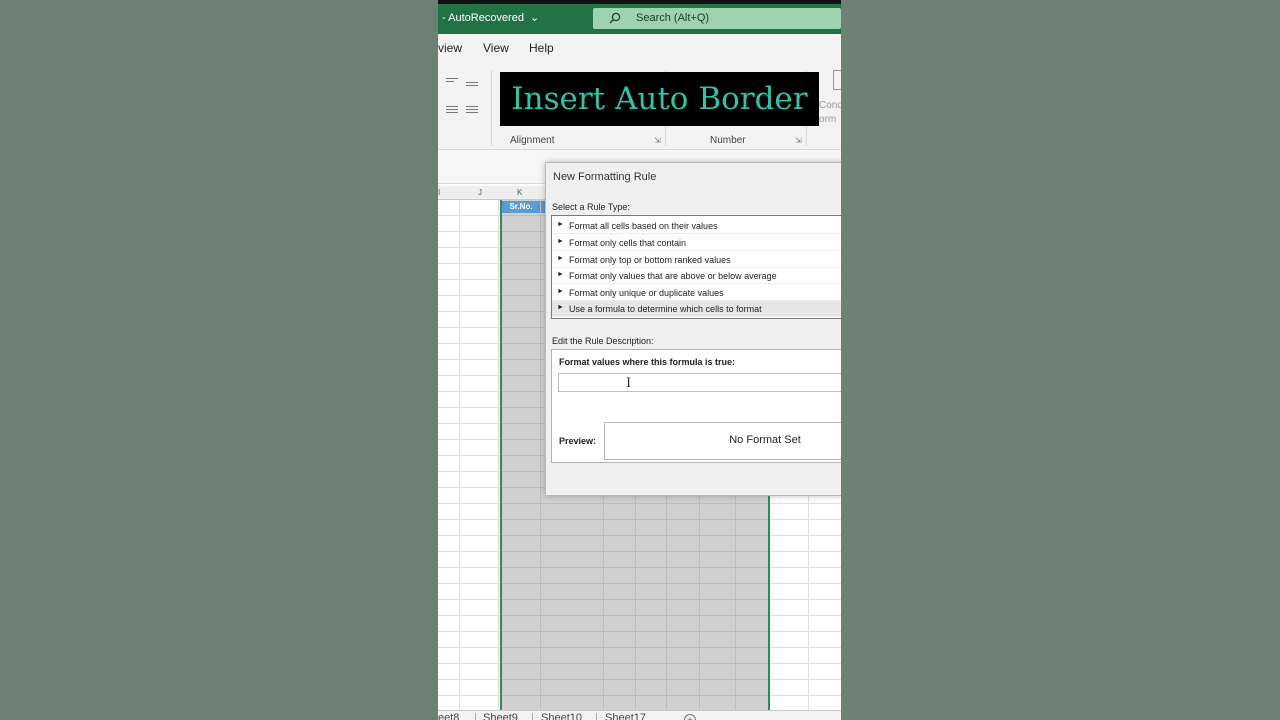 This screenshot has height=720, width=1280. What do you see at coordinates (643, 226) in the screenshot?
I see `rule-type-text: Format all cells based on their values` at bounding box center [643, 226].